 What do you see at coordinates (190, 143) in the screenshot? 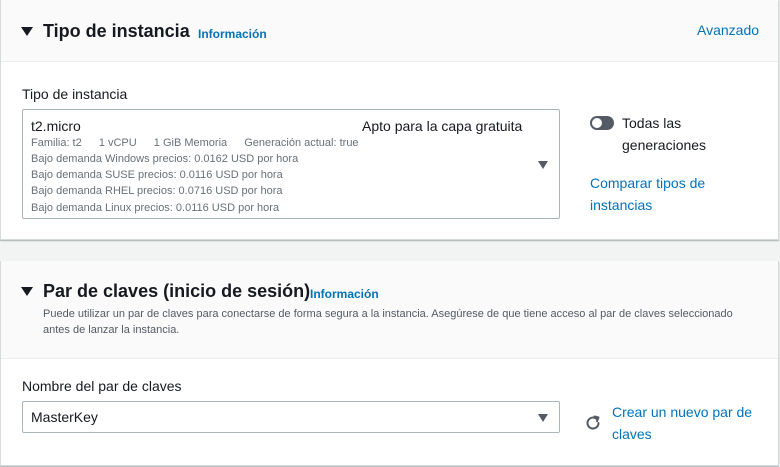
I see `instance-memory: 1 GiB Memoria` at bounding box center [190, 143].